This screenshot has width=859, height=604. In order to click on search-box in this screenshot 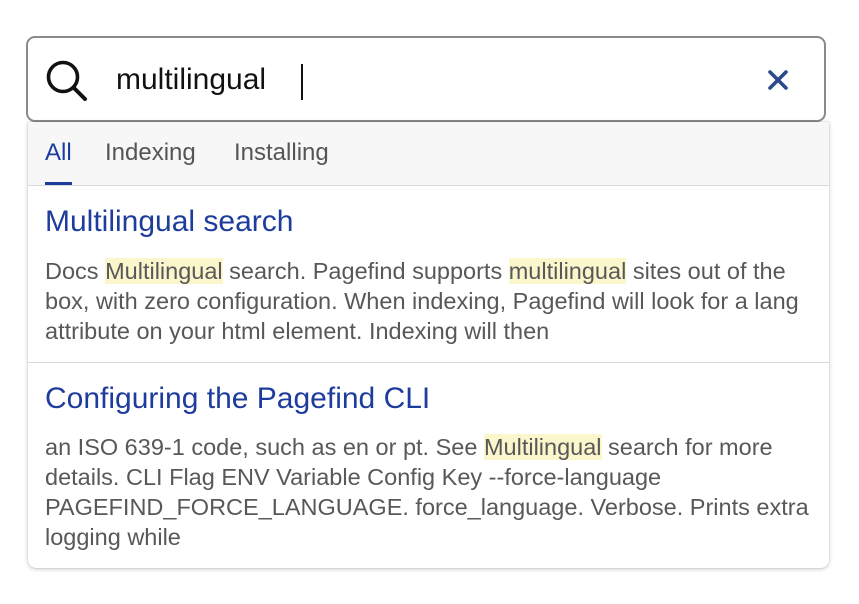, I will do `click(426, 79)`.